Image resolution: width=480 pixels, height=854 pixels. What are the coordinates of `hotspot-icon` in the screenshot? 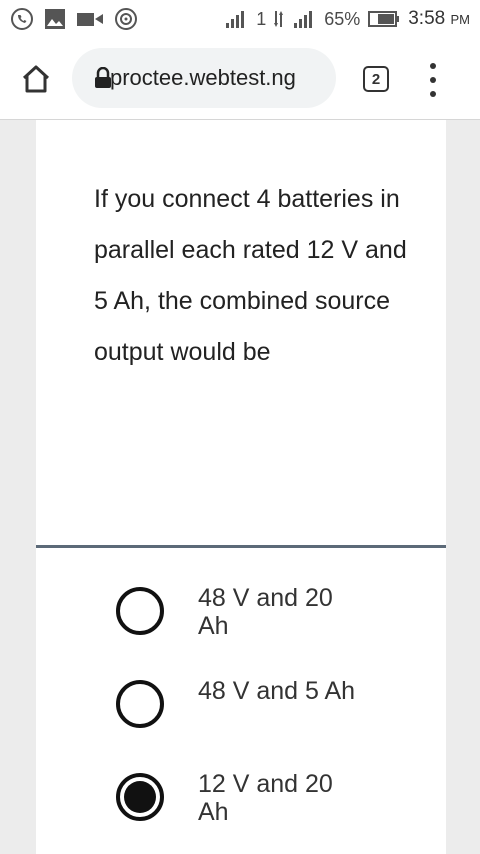 It's located at (126, 19).